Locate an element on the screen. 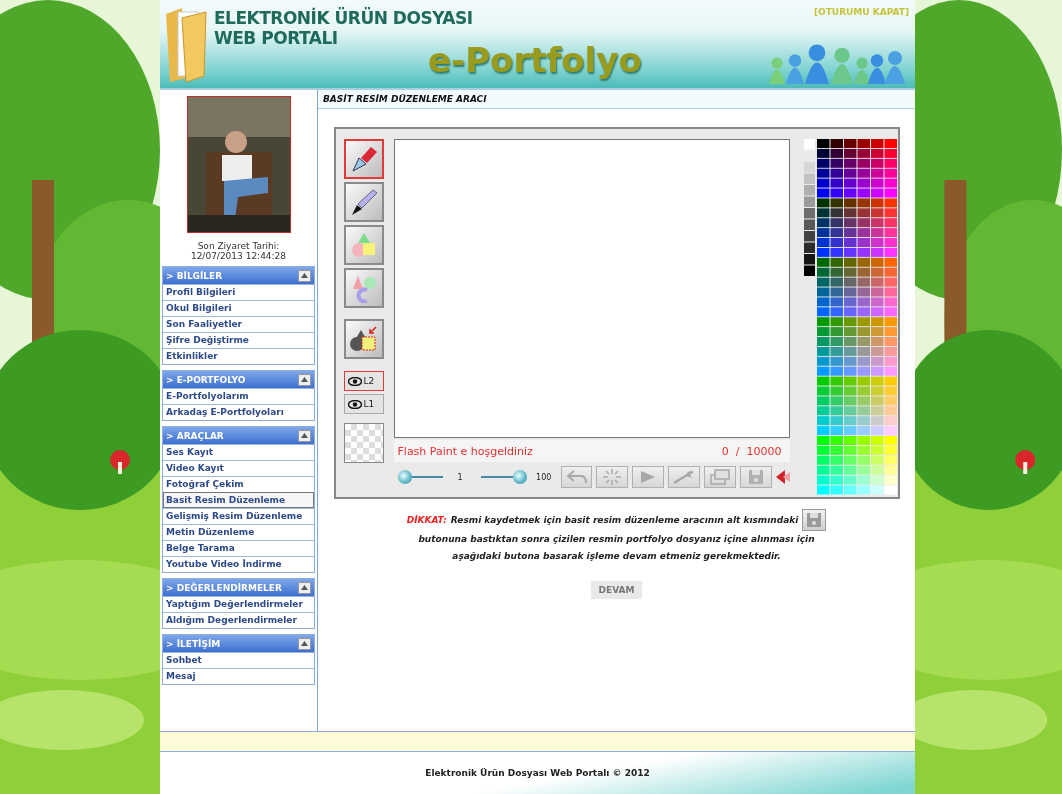 The width and height of the screenshot is (1062, 794). brand-logo-text: e-Portfolyo is located at coordinates (535, 60).